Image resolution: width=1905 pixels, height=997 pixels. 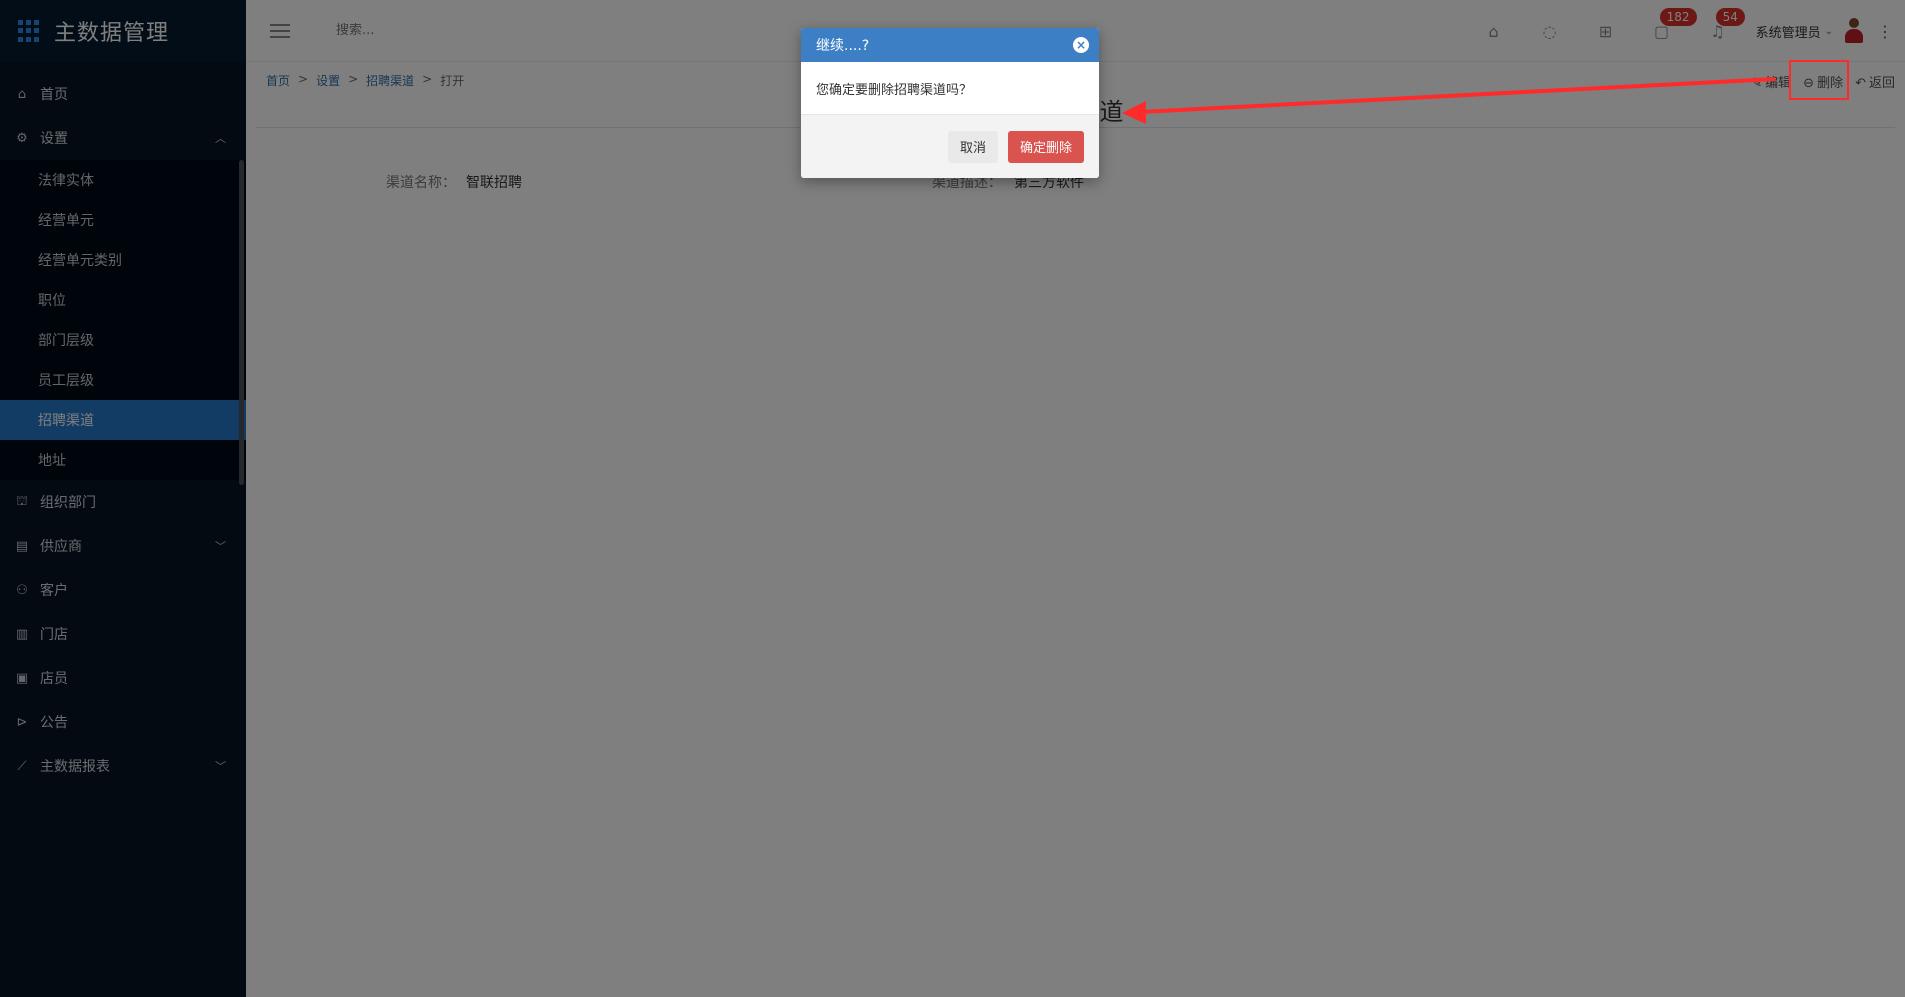 What do you see at coordinates (972, 146) in the screenshot?
I see `cancel-button: 取消` at bounding box center [972, 146].